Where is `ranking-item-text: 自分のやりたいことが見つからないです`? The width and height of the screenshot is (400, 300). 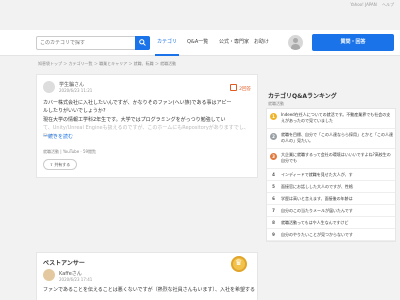 ranking-item-text: 自分のやりたいことが見つからないです is located at coordinates (317, 234).